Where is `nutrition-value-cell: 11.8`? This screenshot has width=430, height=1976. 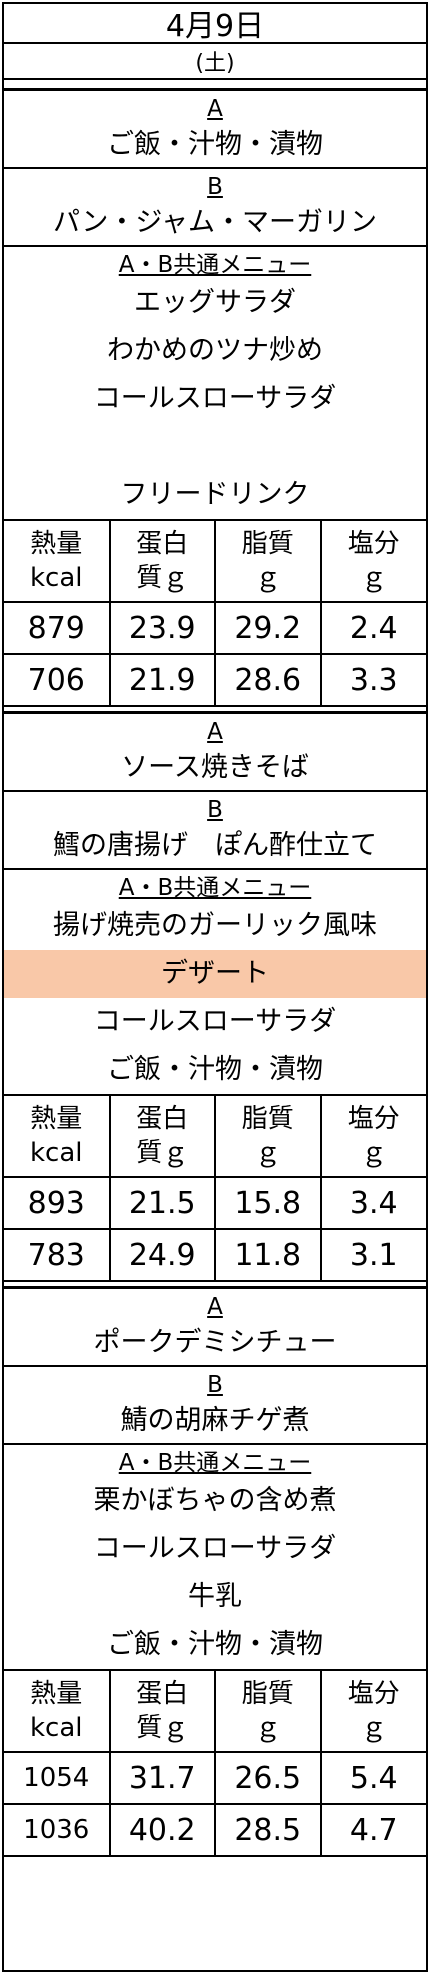 nutrition-value-cell: 11.8 is located at coordinates (268, 1255).